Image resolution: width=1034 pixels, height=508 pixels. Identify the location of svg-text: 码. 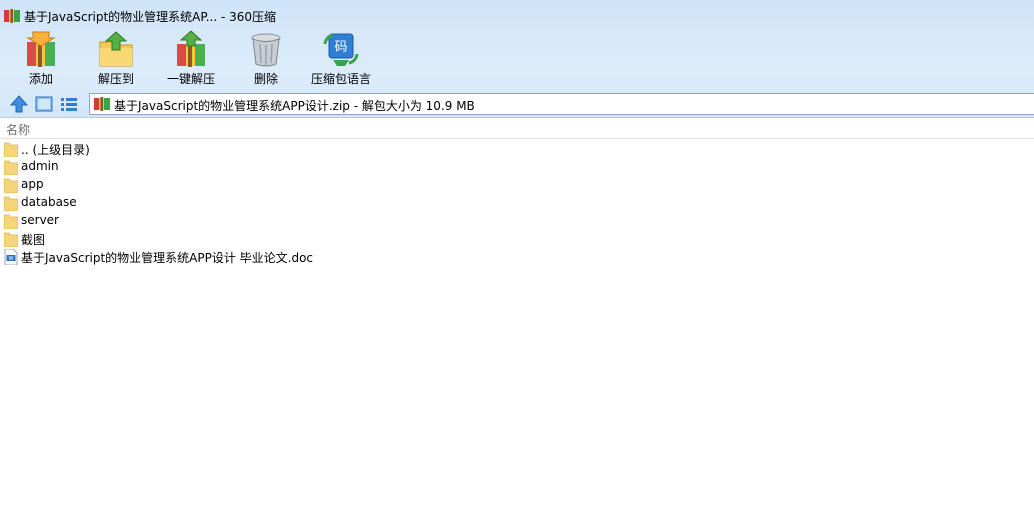
(340, 47).